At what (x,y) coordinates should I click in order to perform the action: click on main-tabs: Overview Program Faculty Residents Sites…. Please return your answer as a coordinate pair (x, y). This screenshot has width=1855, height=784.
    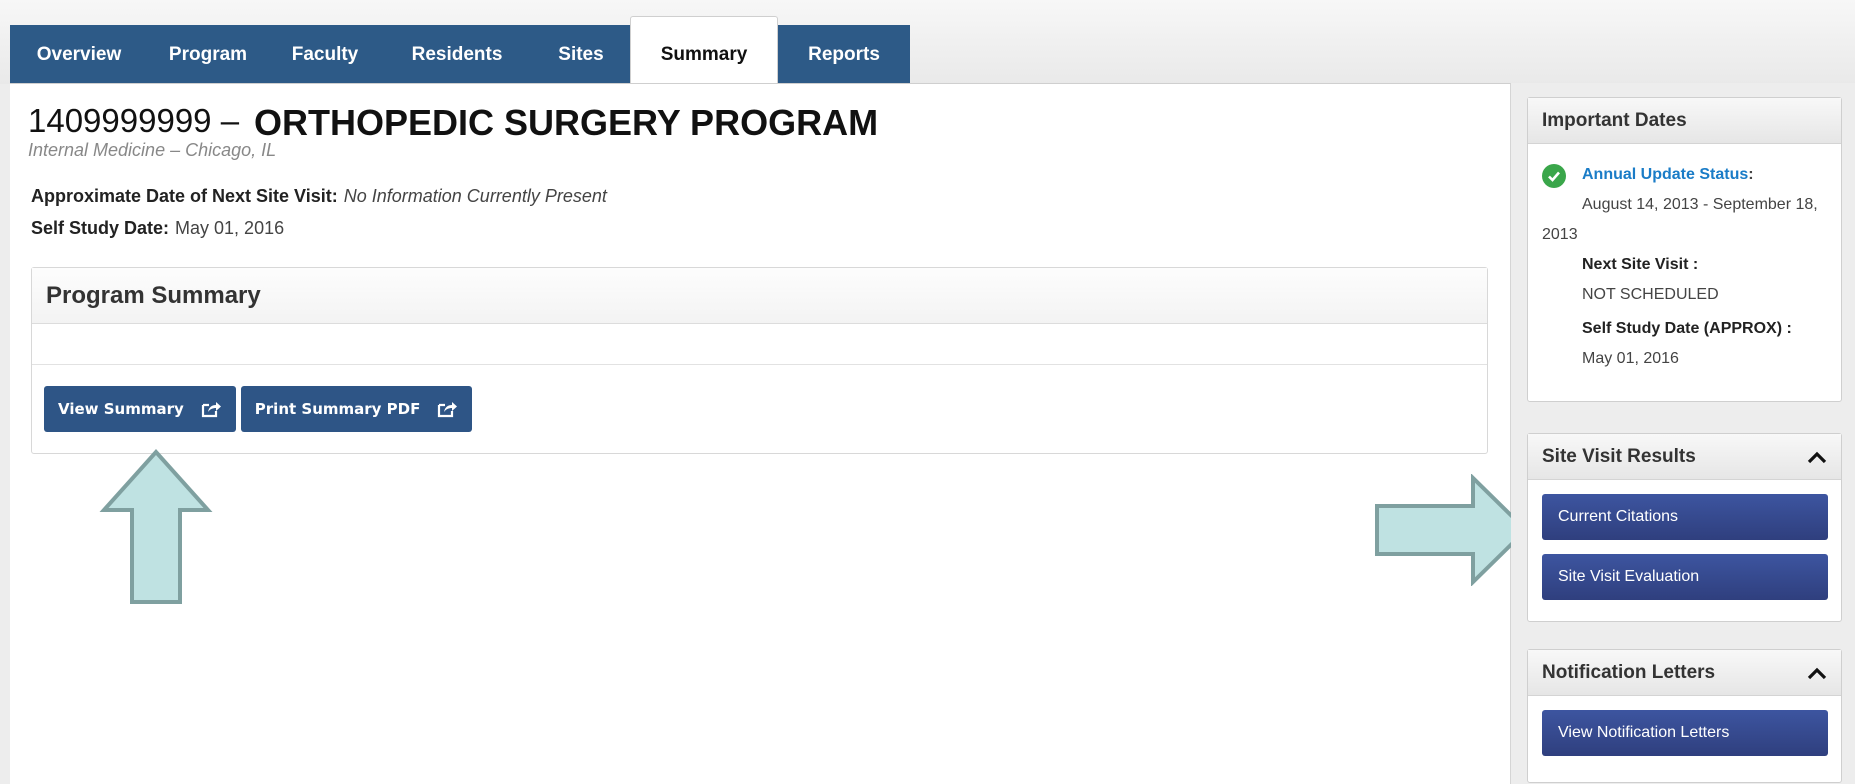
    Looking at the image, I should click on (460, 50).